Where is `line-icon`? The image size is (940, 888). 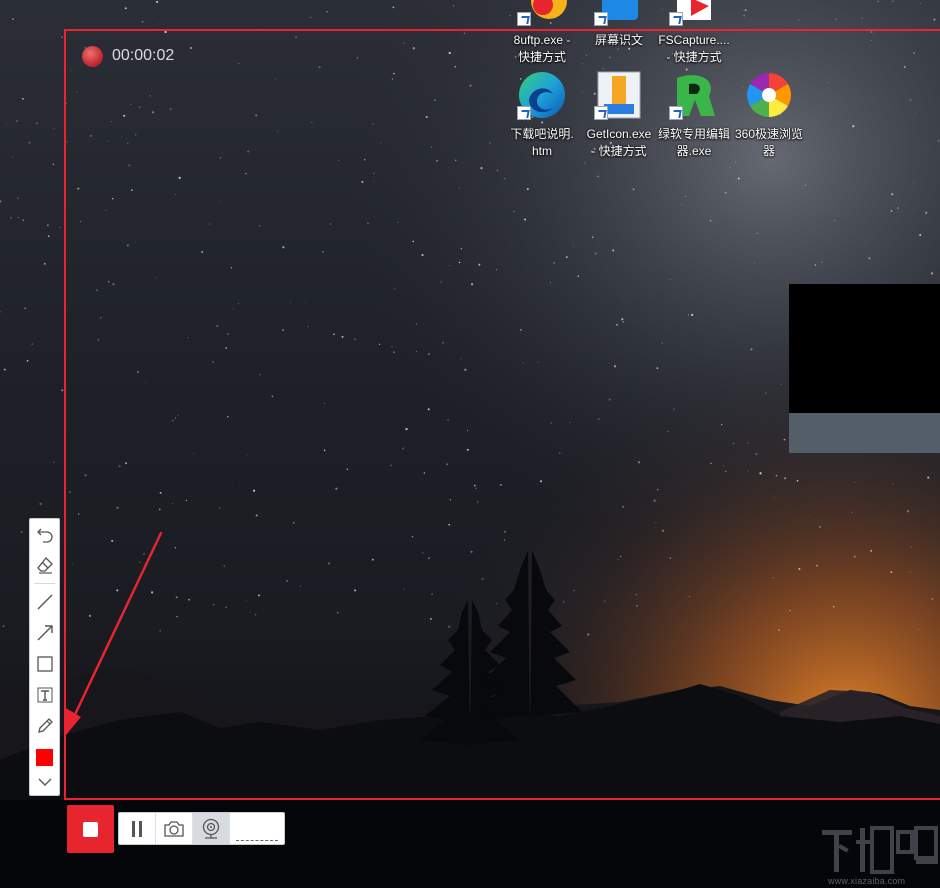 line-icon is located at coordinates (44, 602).